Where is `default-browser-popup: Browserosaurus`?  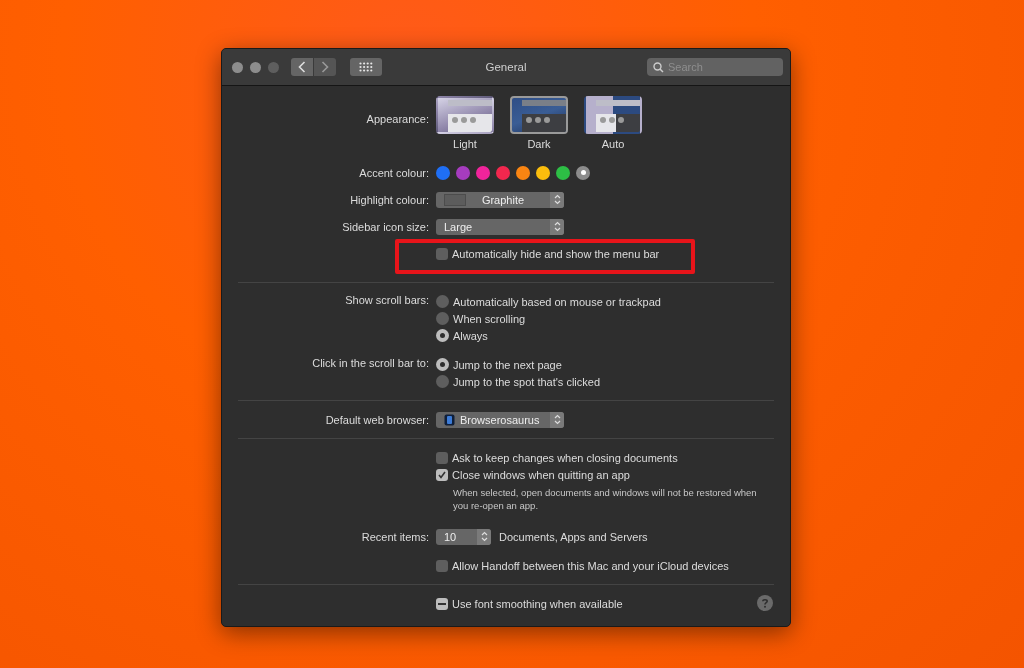
default-browser-popup: Browserosaurus is located at coordinates (500, 419).